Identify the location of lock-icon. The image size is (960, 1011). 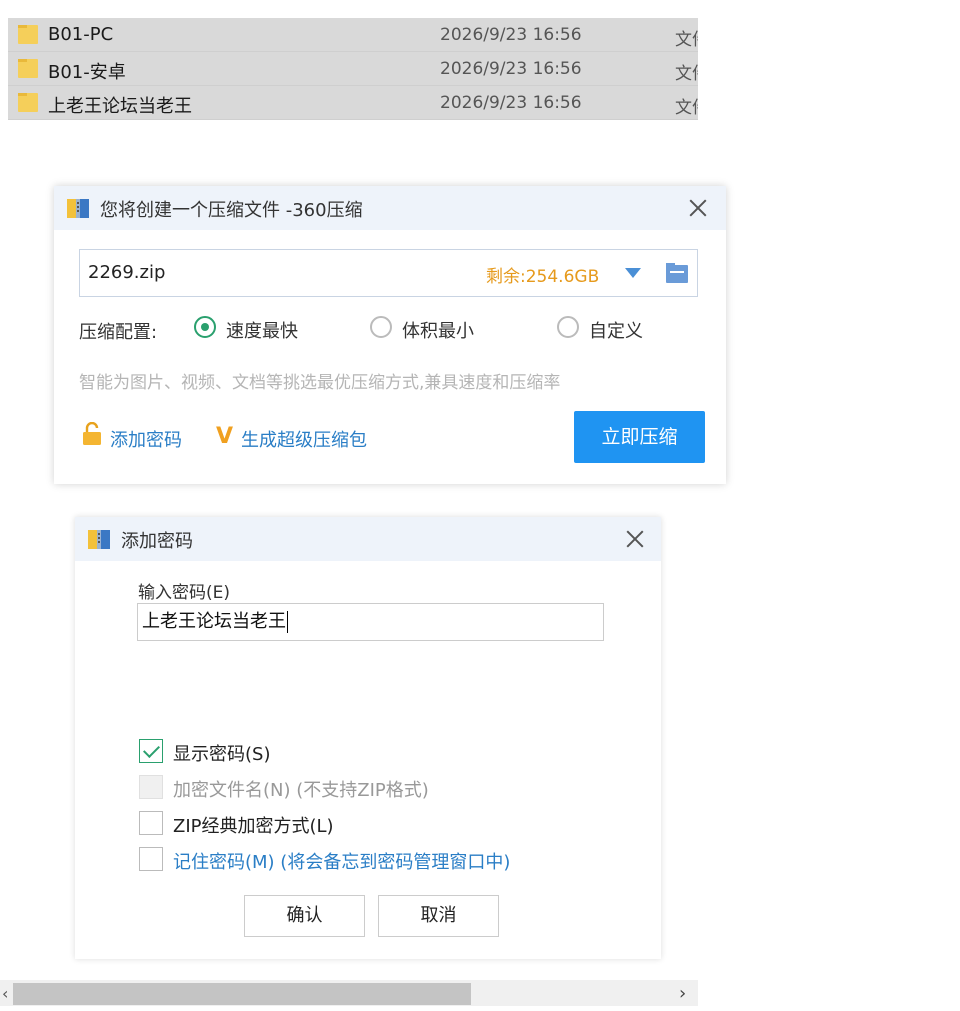
(92, 433).